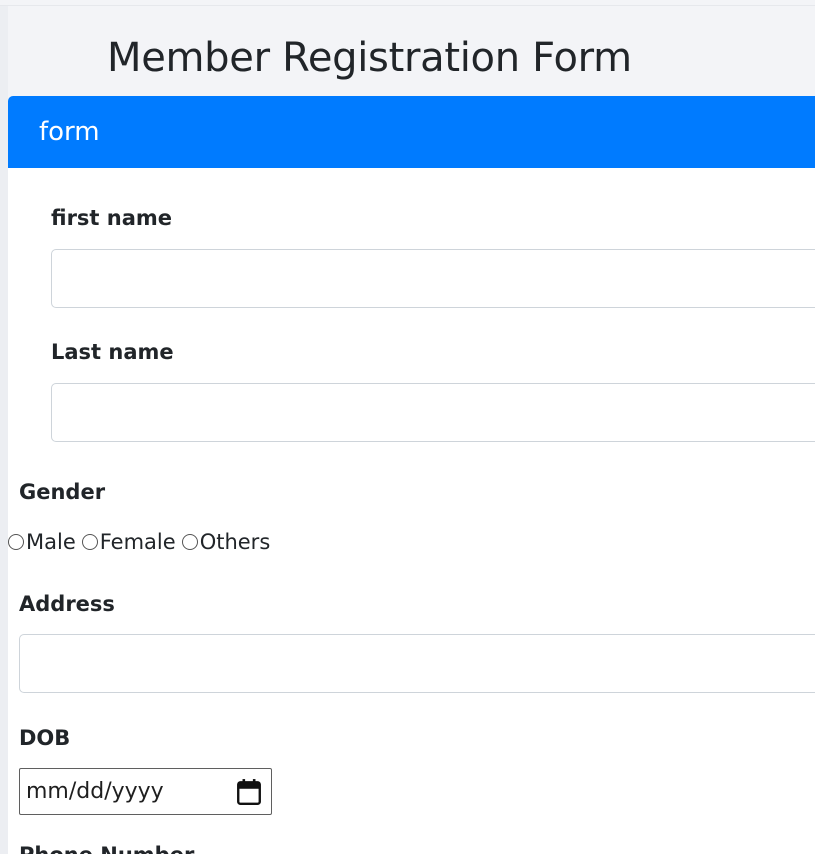 This screenshot has width=815, height=854. What do you see at coordinates (106, 848) in the screenshot?
I see `phone-number-label: Phone Number` at bounding box center [106, 848].